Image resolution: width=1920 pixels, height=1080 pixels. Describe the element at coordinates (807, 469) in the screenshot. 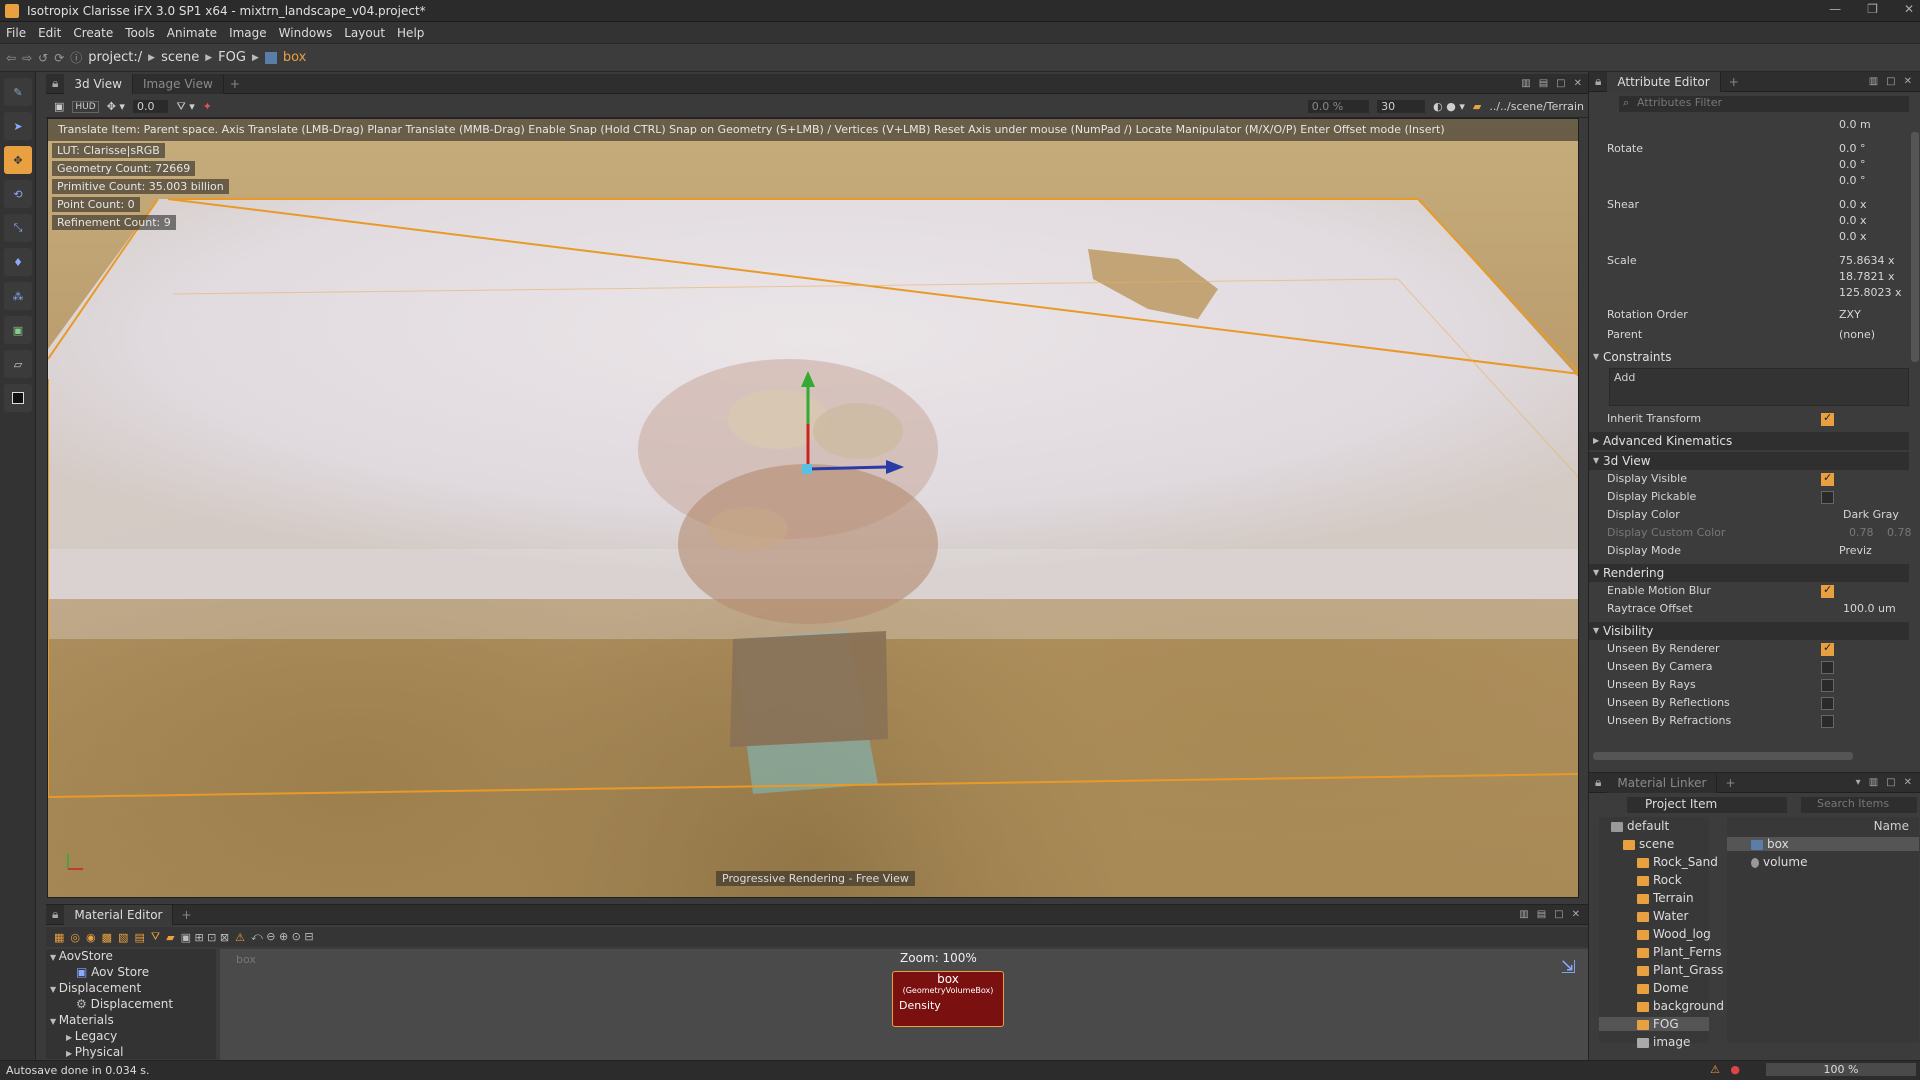

I see `gizmo-center` at that location.